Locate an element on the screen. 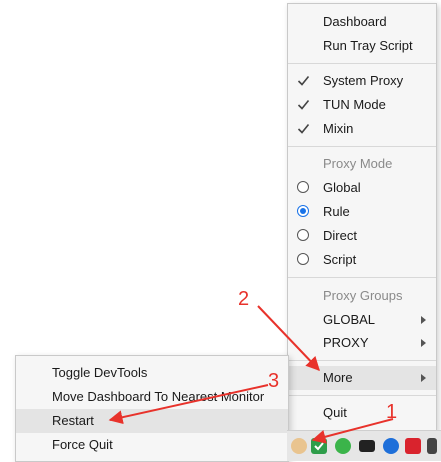 This screenshot has width=441, height=462. volume-icon is located at coordinates (432, 446).